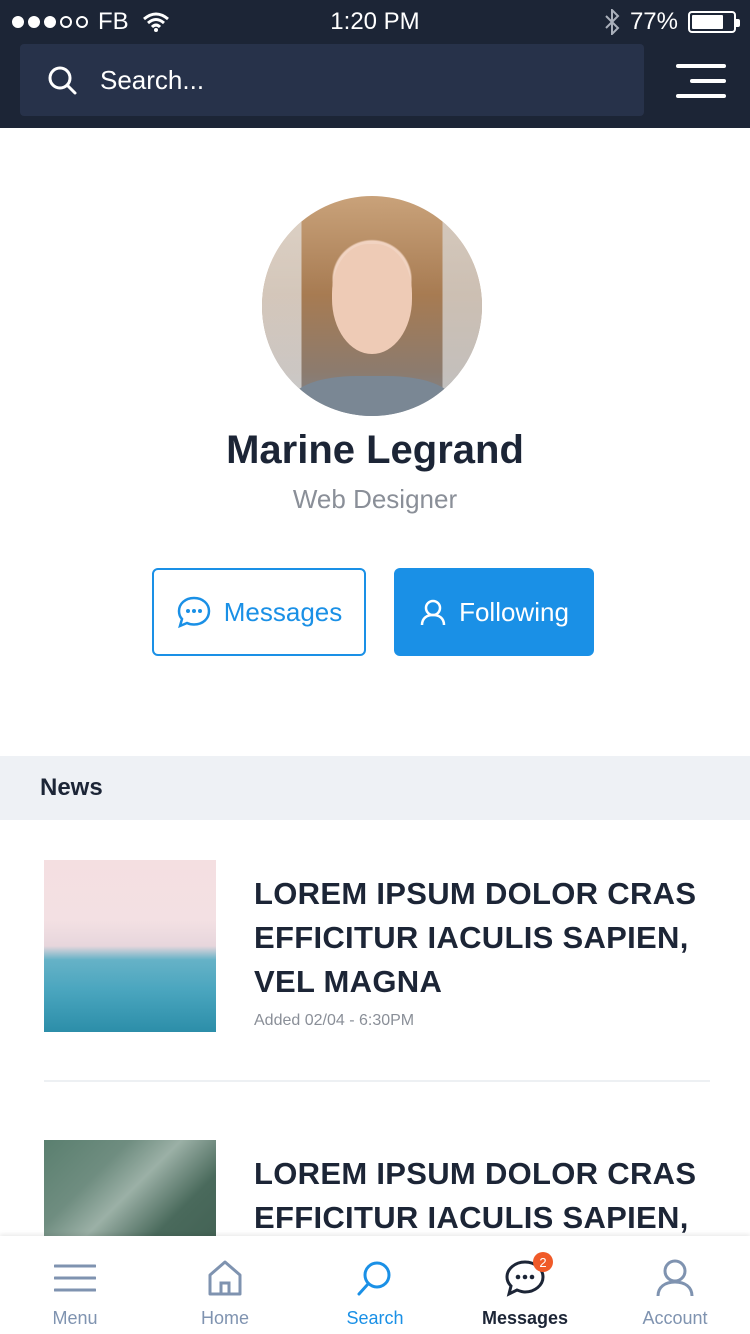  Describe the element at coordinates (283, 611) in the screenshot. I see `messages-button-label: Messages` at that location.